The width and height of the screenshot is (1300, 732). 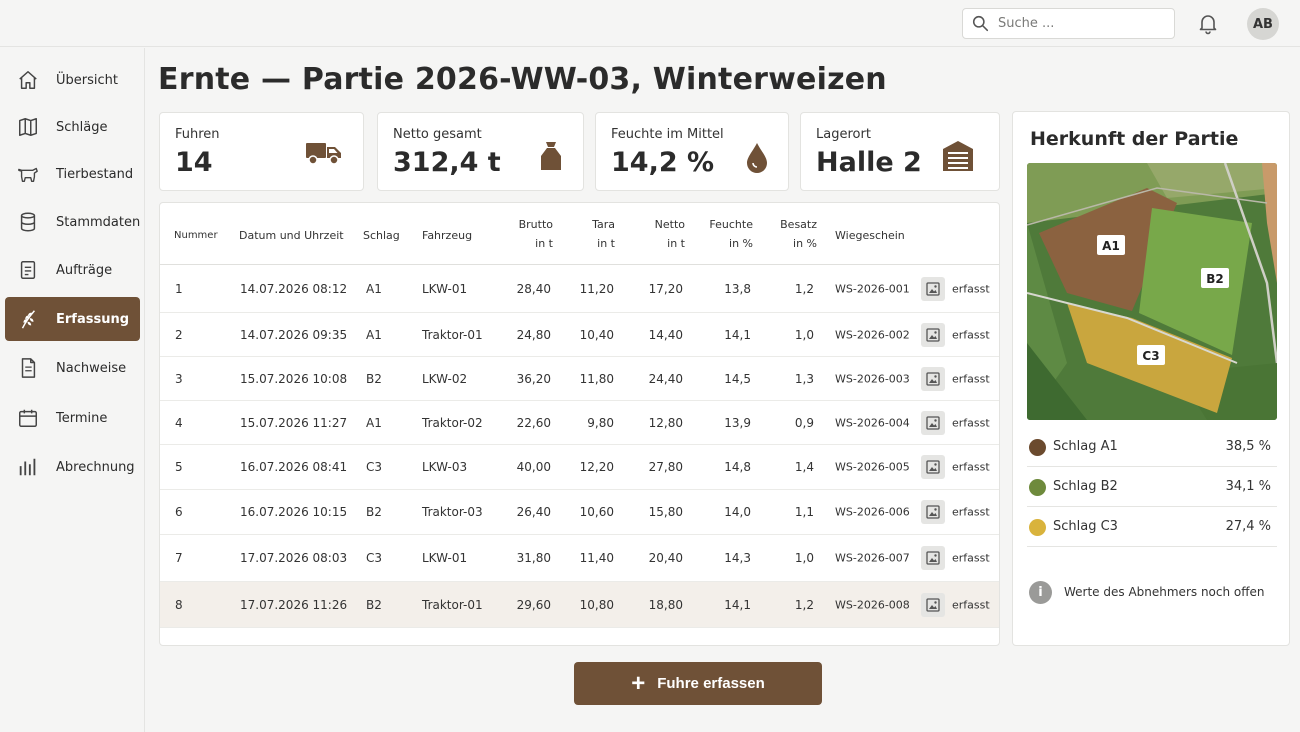 What do you see at coordinates (72, 270) in the screenshot?
I see `sidebar-item-auftraege: Aufträge` at bounding box center [72, 270].